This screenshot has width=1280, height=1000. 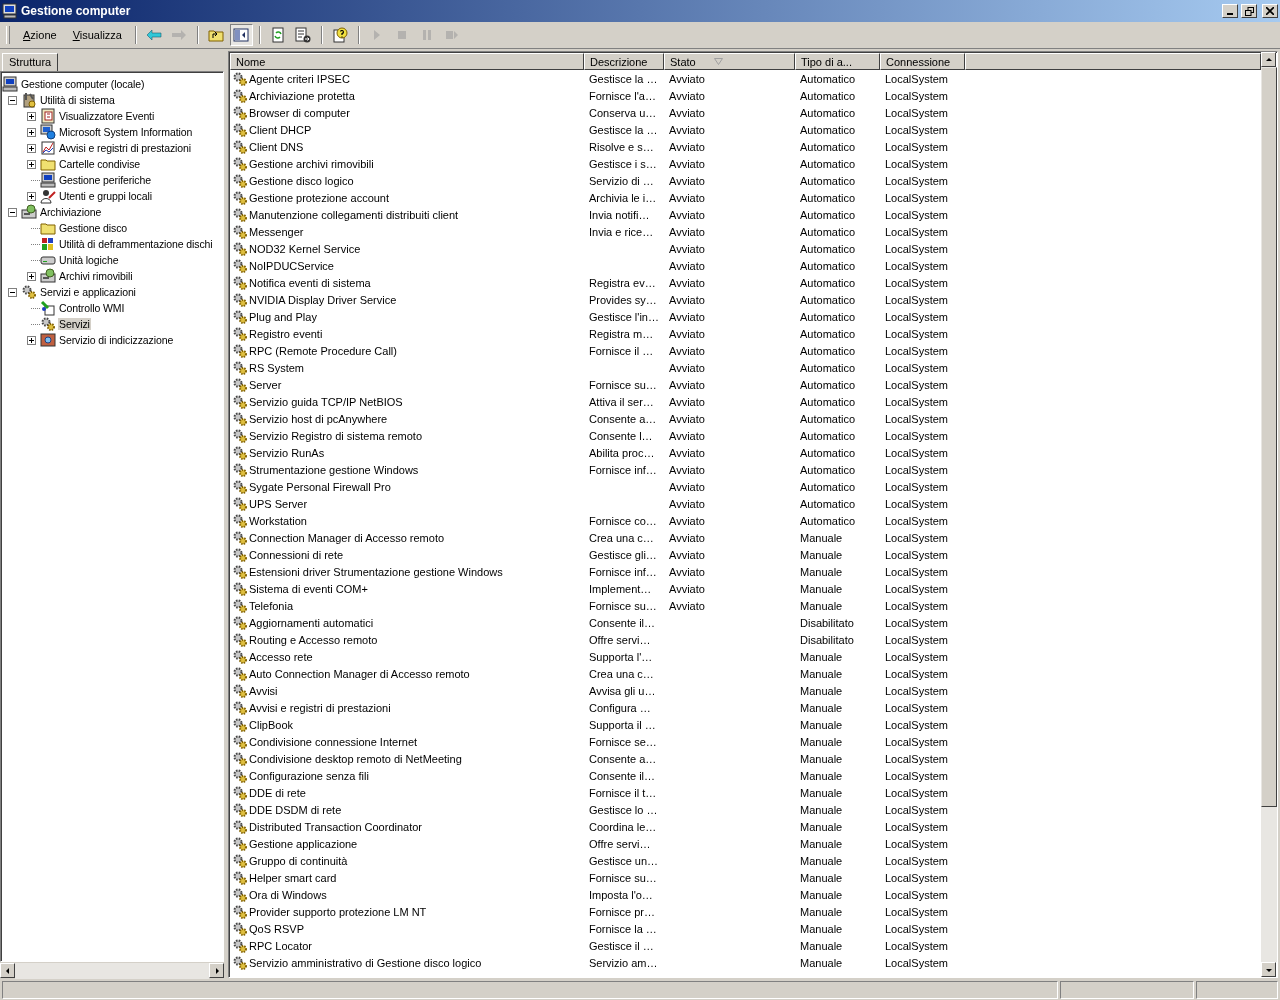 I want to click on service-name: Plug and Play, so click(x=283, y=316).